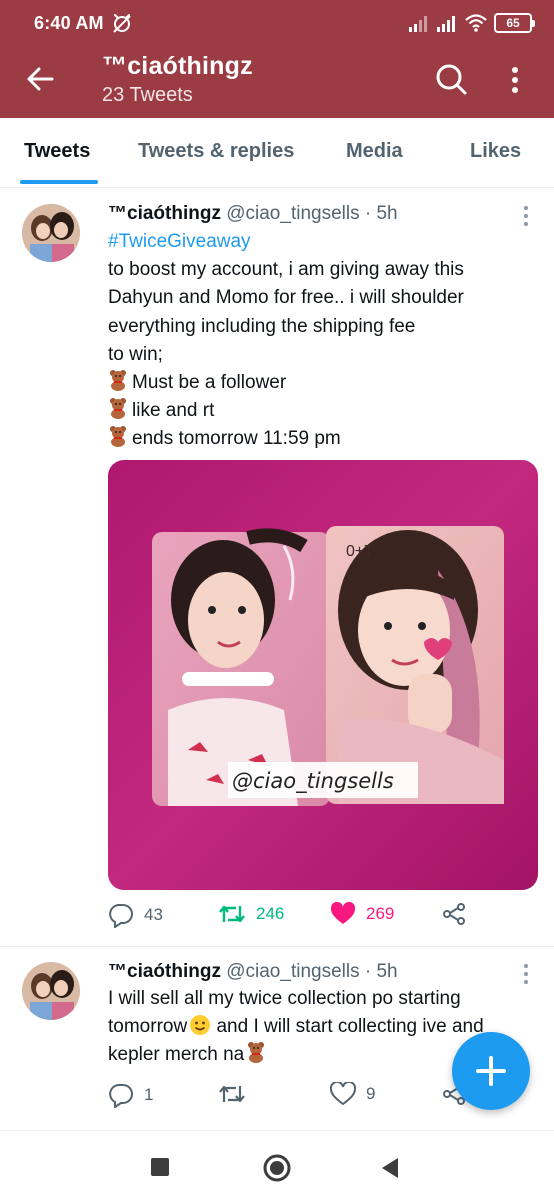 Image resolution: width=554 pixels, height=1200 pixels. Describe the element at coordinates (495, 151) in the screenshot. I see `tab-likes: Likes` at that location.